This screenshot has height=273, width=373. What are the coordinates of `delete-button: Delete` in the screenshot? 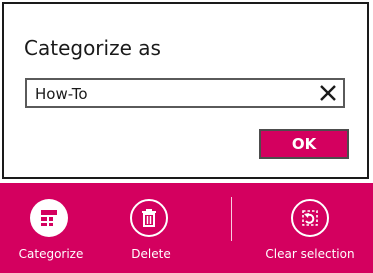 It's located at (151, 228).